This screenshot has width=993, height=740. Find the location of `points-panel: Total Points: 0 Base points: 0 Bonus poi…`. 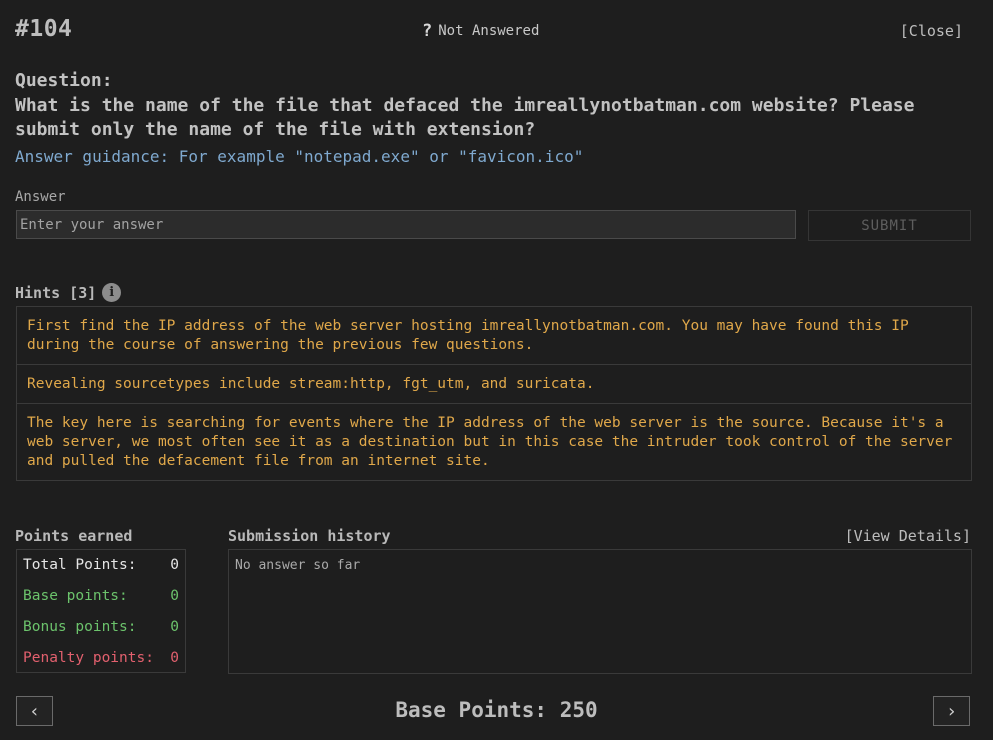

points-panel: Total Points: 0 Base points: 0 Bonus poi… is located at coordinates (101, 611).